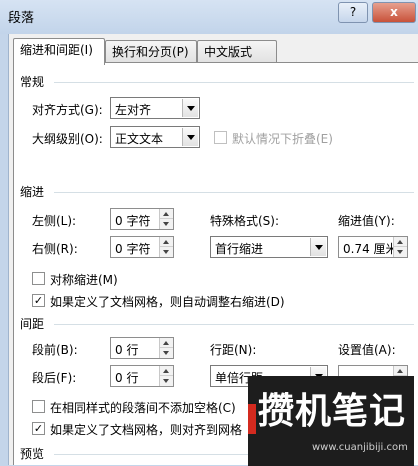 This screenshot has height=466, width=418. Describe the element at coordinates (370, 249) in the screenshot. I see `indent-by-value: 0.74 厘米` at that location.